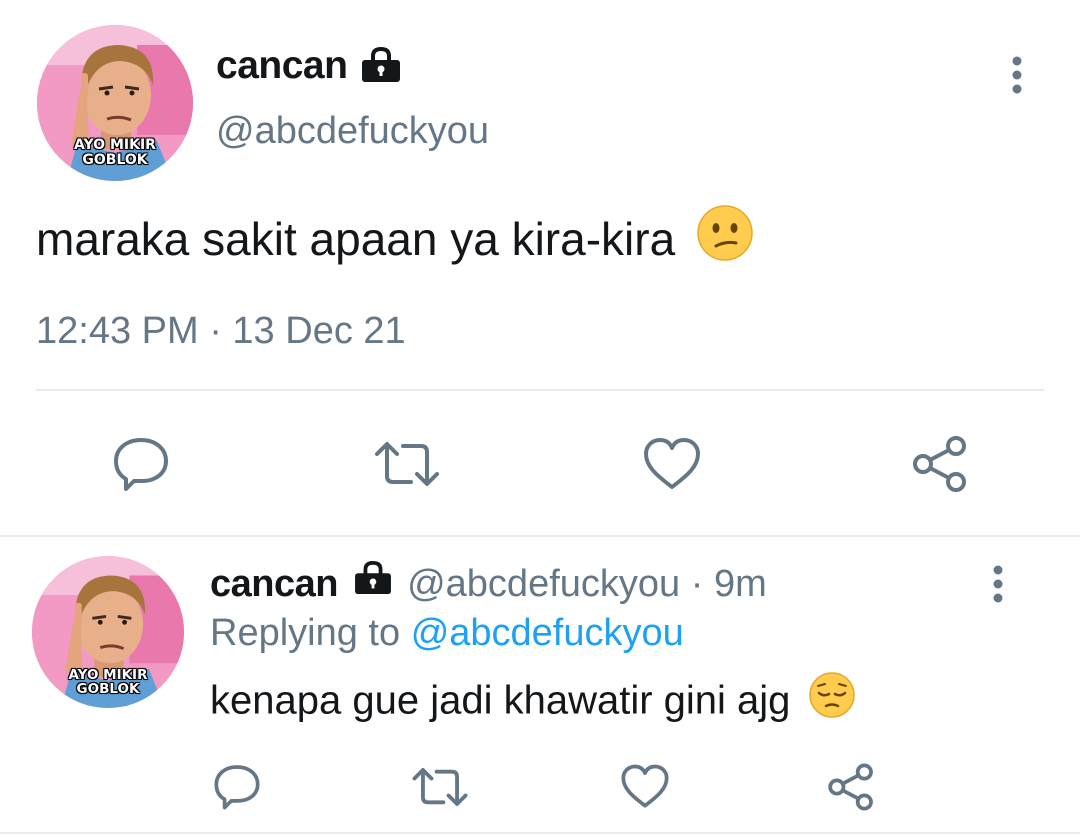 This screenshot has width=1080, height=837. I want to click on avatar-caption-line2: GOBLOK, so click(115, 159).